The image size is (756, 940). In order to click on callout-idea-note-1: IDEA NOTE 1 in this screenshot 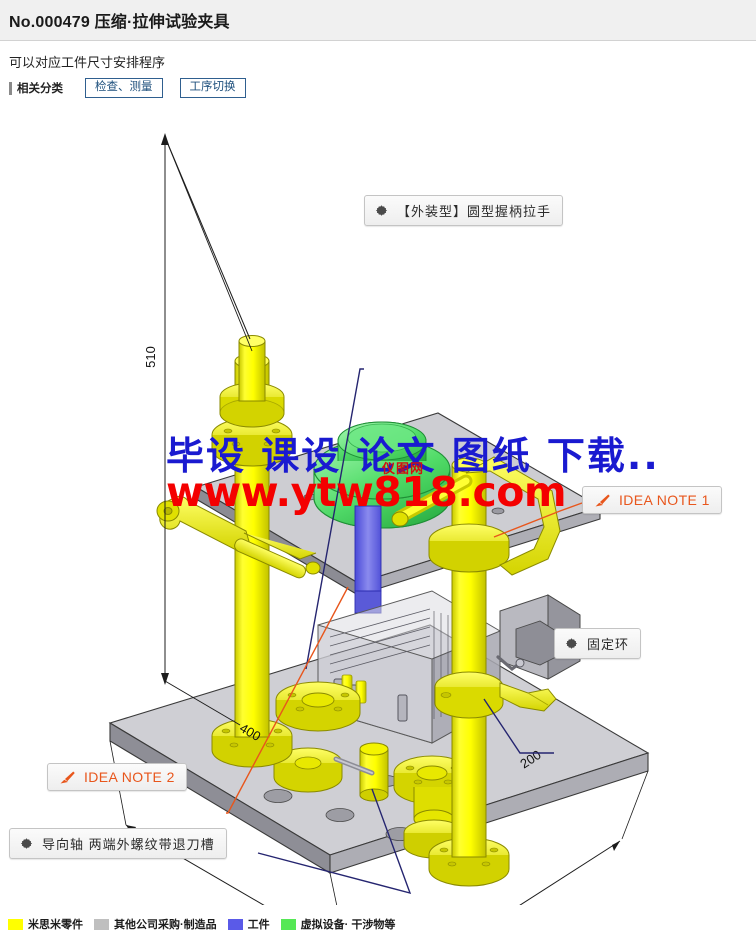, I will do `click(652, 500)`.